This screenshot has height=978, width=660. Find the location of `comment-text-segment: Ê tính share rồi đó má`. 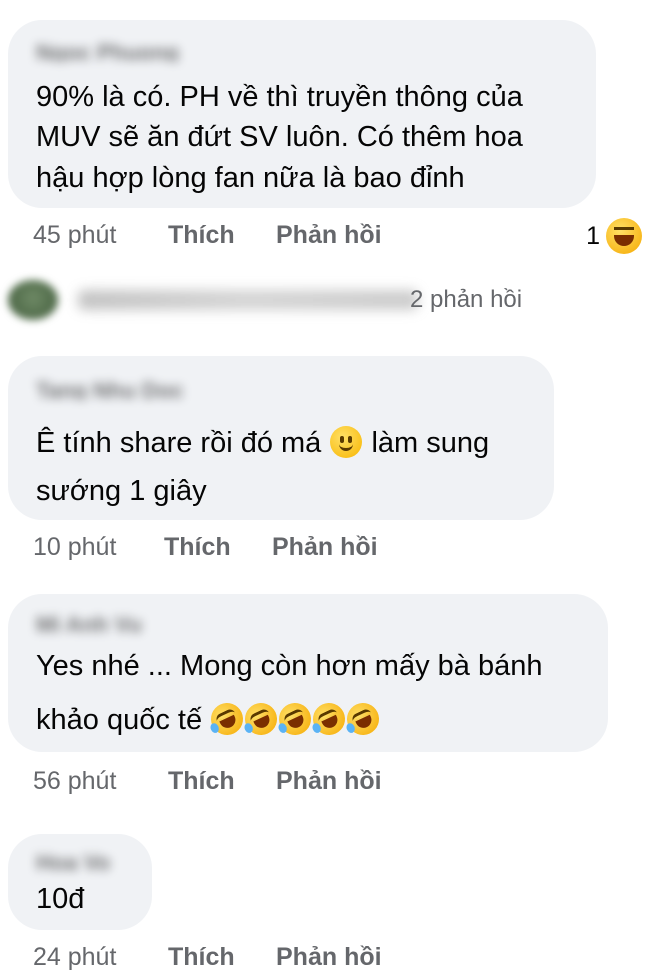

comment-text-segment: Ê tính share rồi đó má is located at coordinates (179, 443).